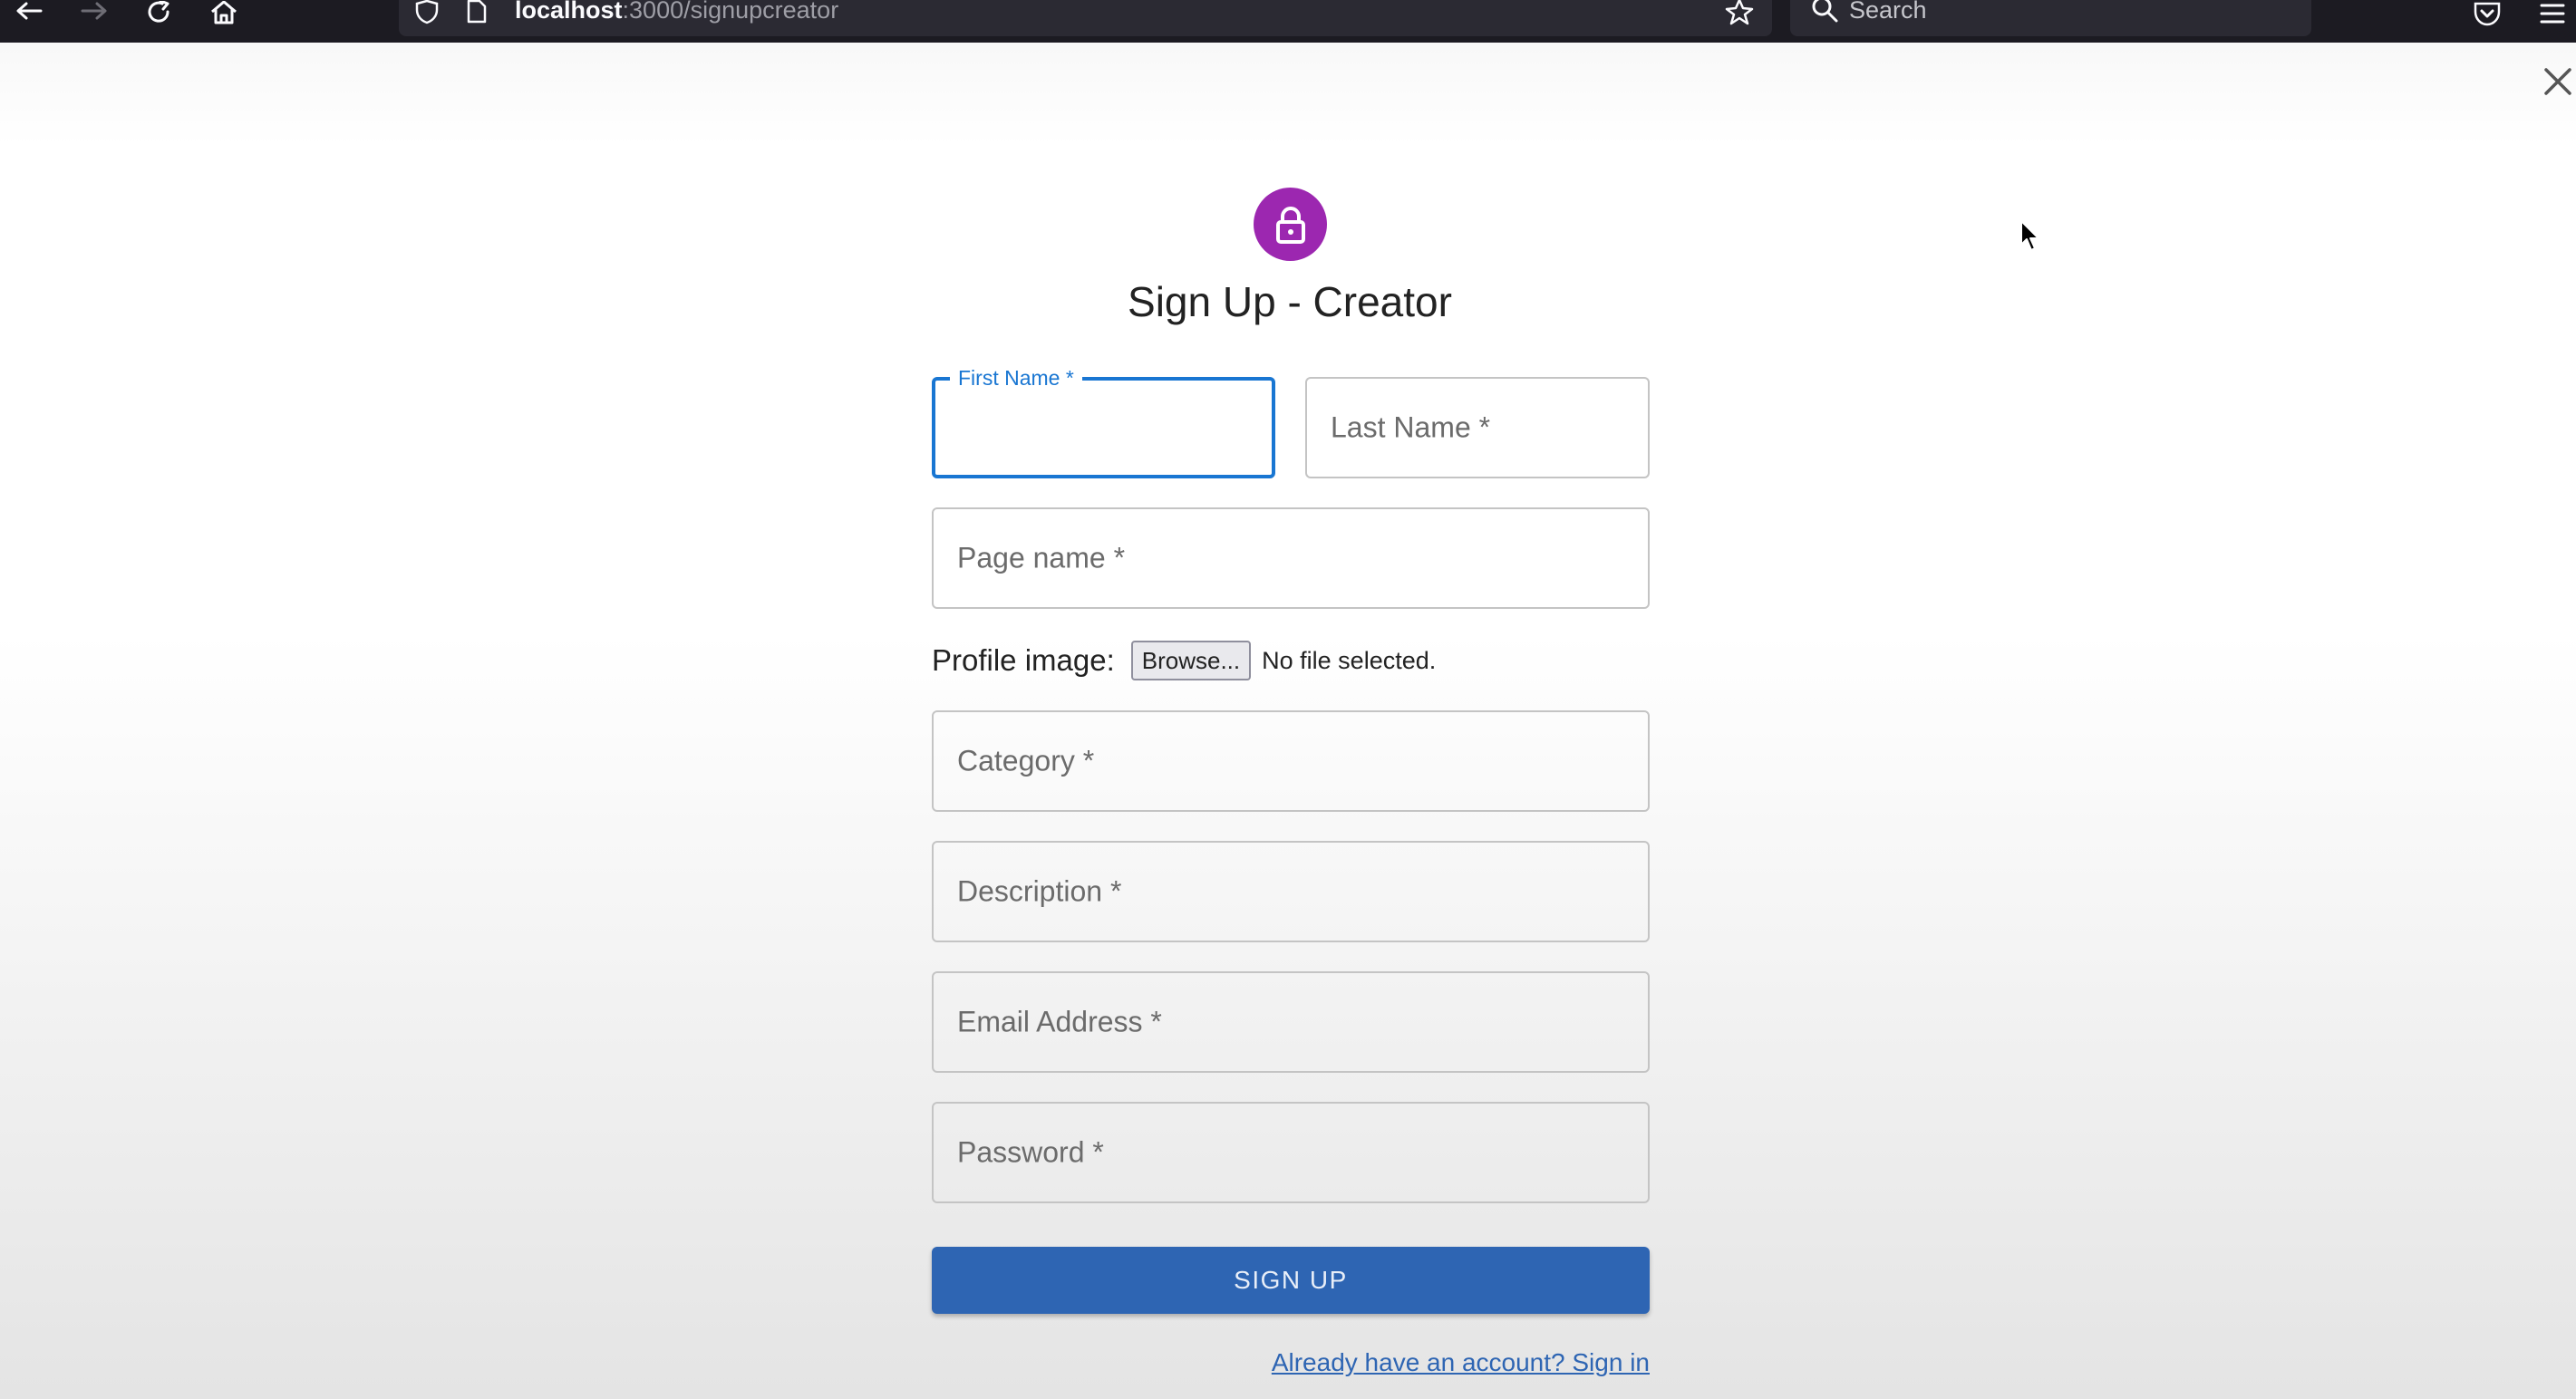  I want to click on first-name-label: First Name *, so click(1016, 377).